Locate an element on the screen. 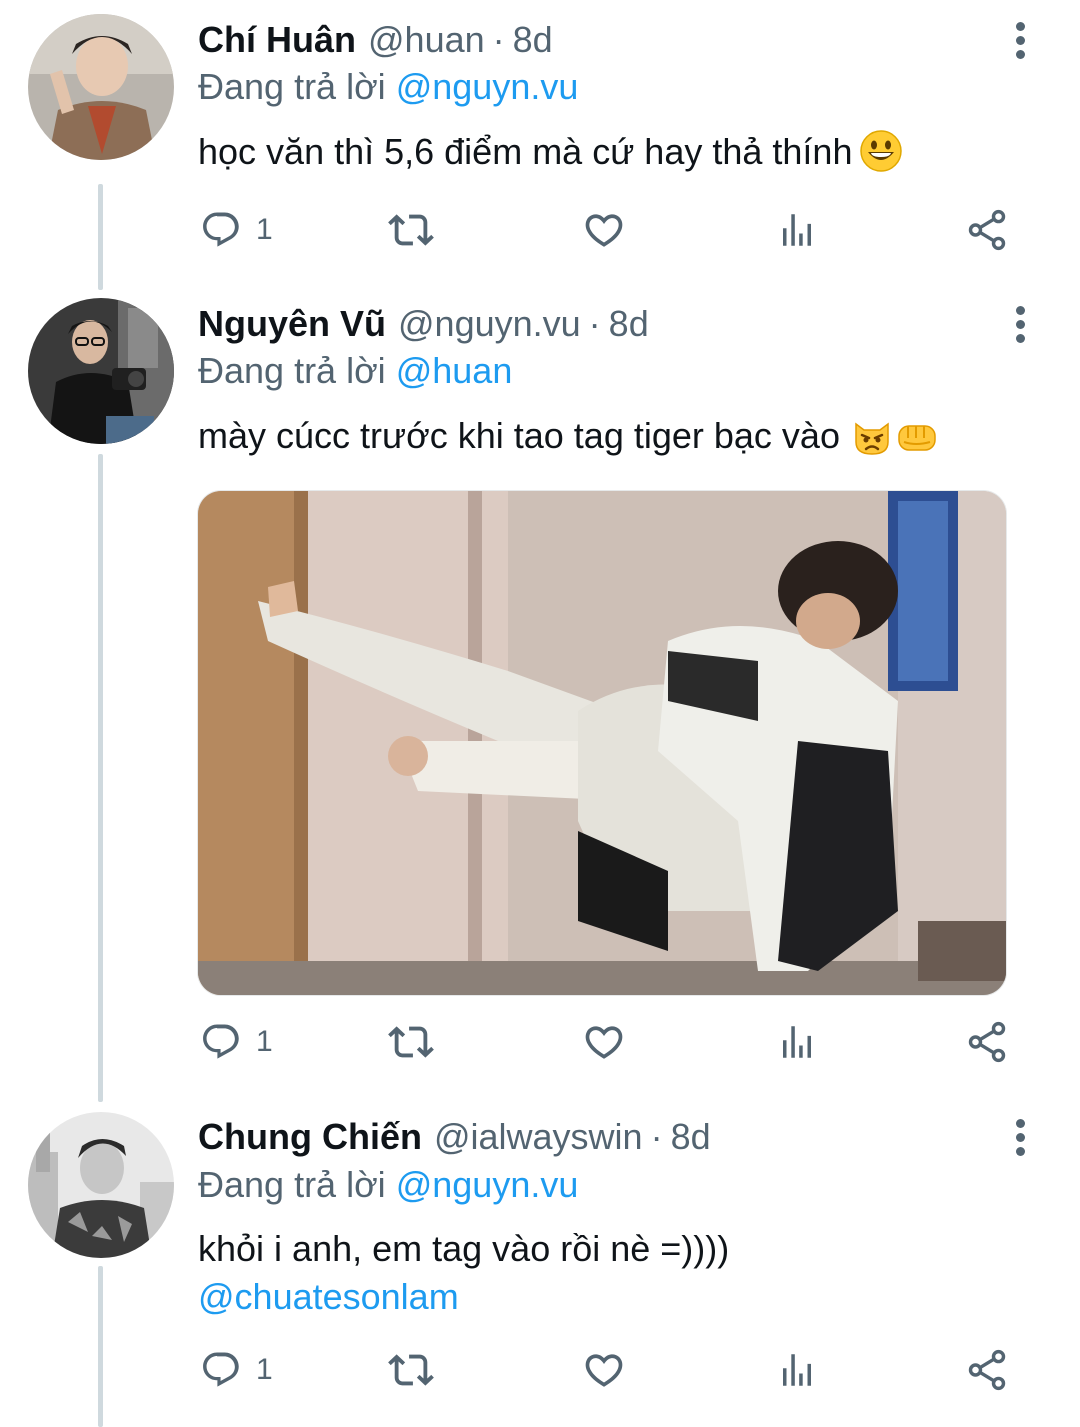 This screenshot has height=1427, width=1080. mention-link: @chuatesonlam is located at coordinates (463, 1297).